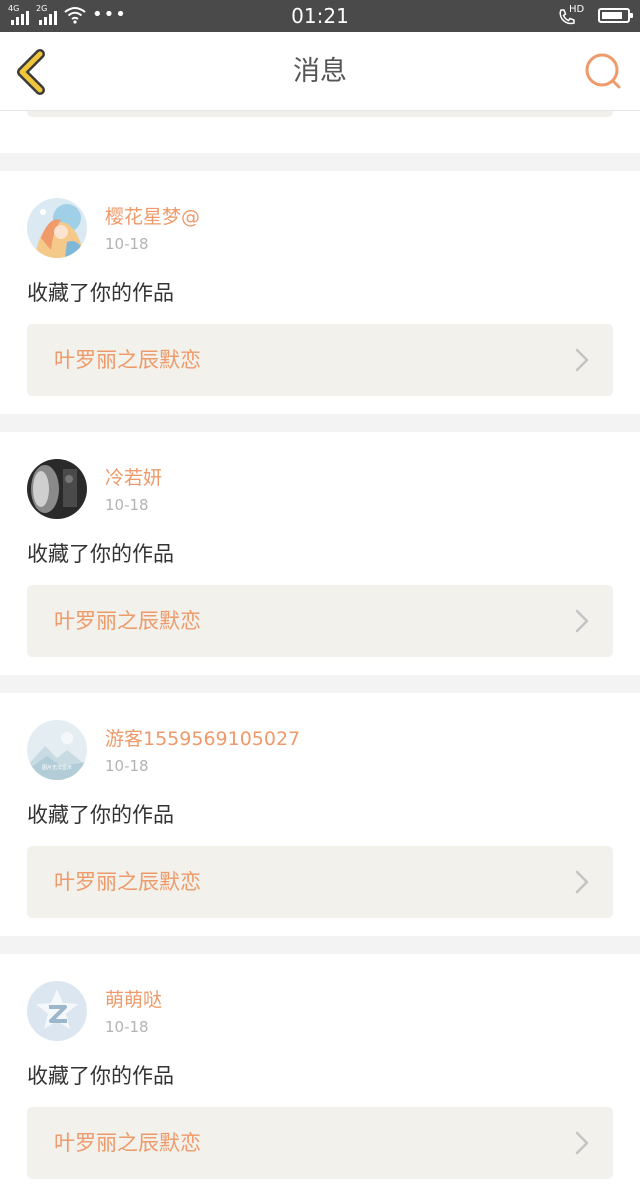 This screenshot has height=1197, width=640. I want to click on avatar: 图片无法显示, so click(57, 750).